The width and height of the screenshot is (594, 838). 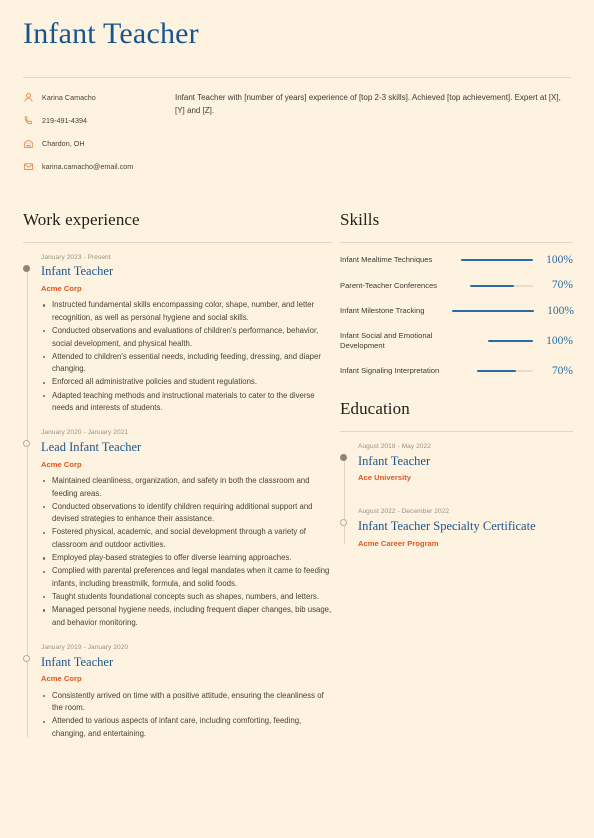 I want to click on work-experience-heading: Work experience, so click(x=81, y=219).